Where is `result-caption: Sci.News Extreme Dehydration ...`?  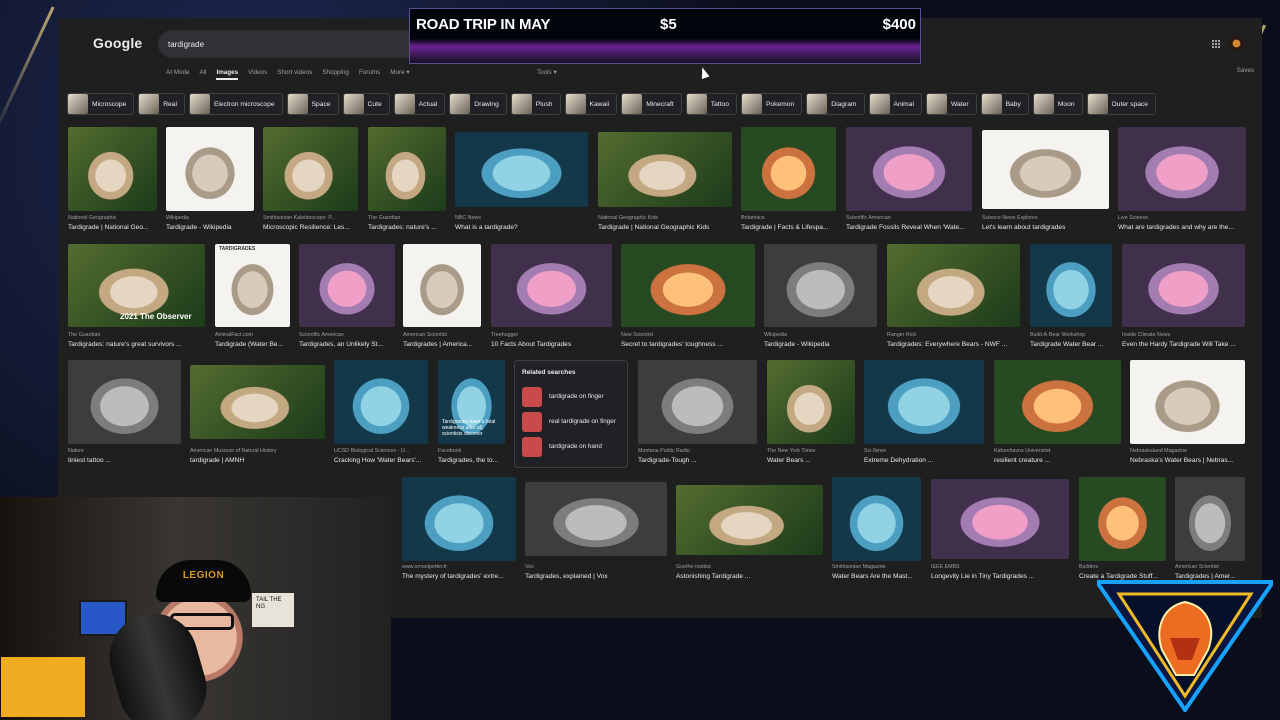 result-caption: Sci.News Extreme Dehydration ... is located at coordinates (924, 456).